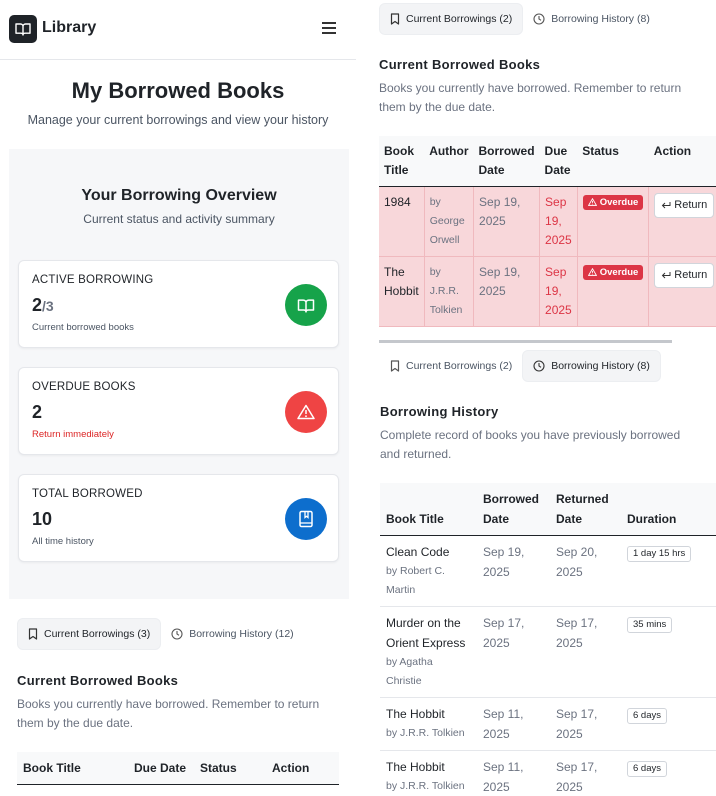 The image size is (716, 796). I want to click on section-title: Borrowing History, so click(439, 411).